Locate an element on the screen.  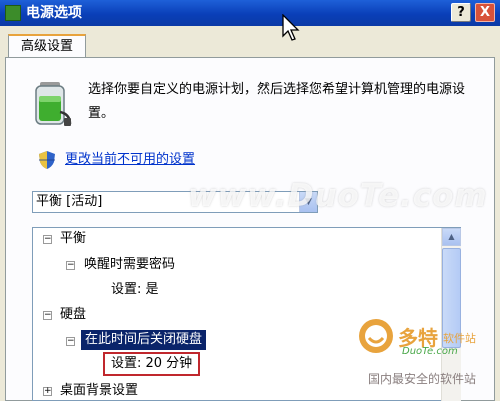
watermark-slogan: 国内最安全的软件站 is located at coordinates (422, 379).